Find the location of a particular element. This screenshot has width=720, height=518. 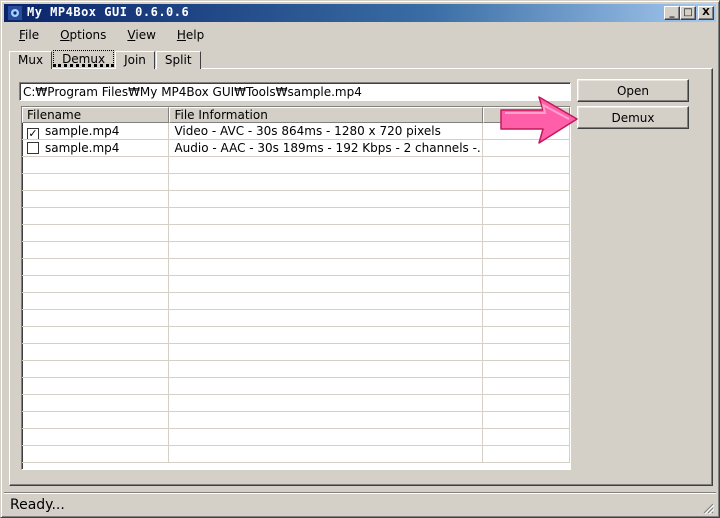

menu-file-label: File is located at coordinates (29, 35).